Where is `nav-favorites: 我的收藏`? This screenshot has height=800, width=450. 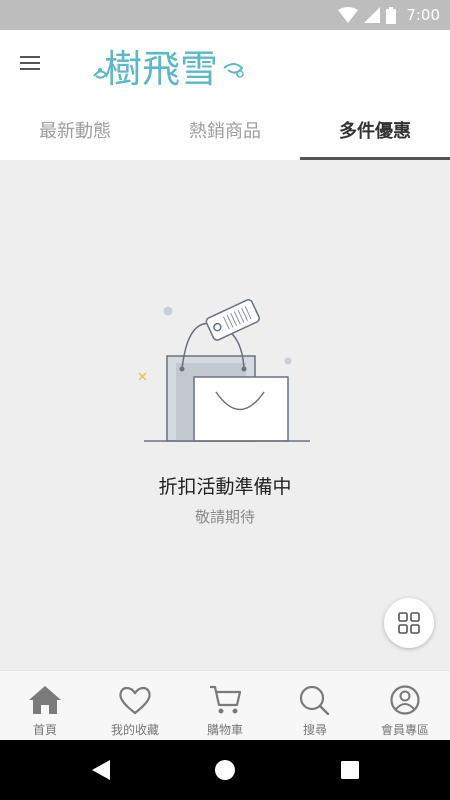
nav-favorites: 我的收藏 is located at coordinates (135, 705).